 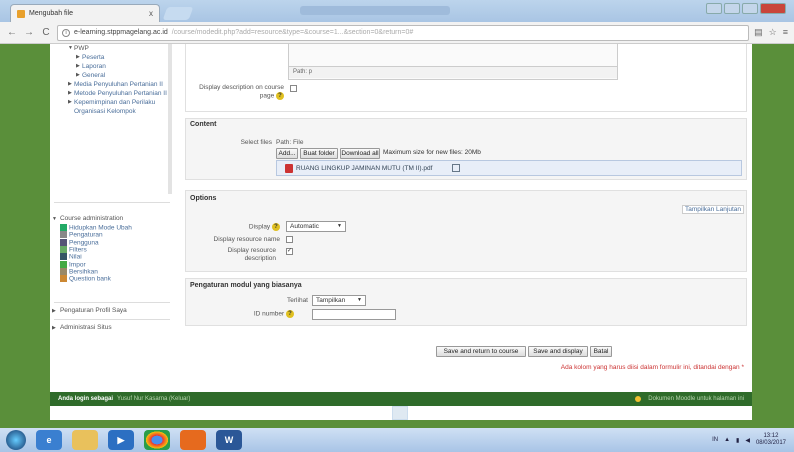 I want to click on clock: 13:12 08/03/2017, so click(x=771, y=440).